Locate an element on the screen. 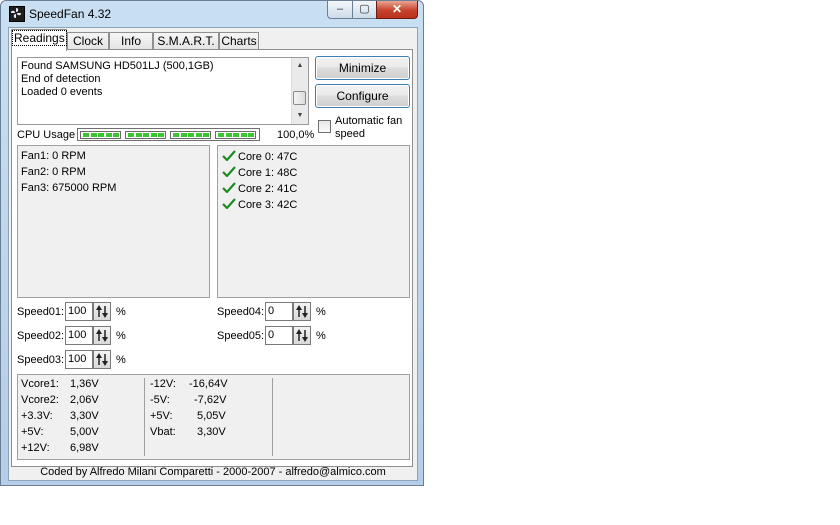 The height and width of the screenshot is (525, 840). speed05-spinner is located at coordinates (302, 335).